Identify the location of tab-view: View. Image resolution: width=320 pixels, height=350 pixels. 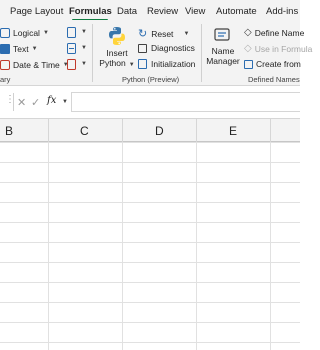
(195, 11).